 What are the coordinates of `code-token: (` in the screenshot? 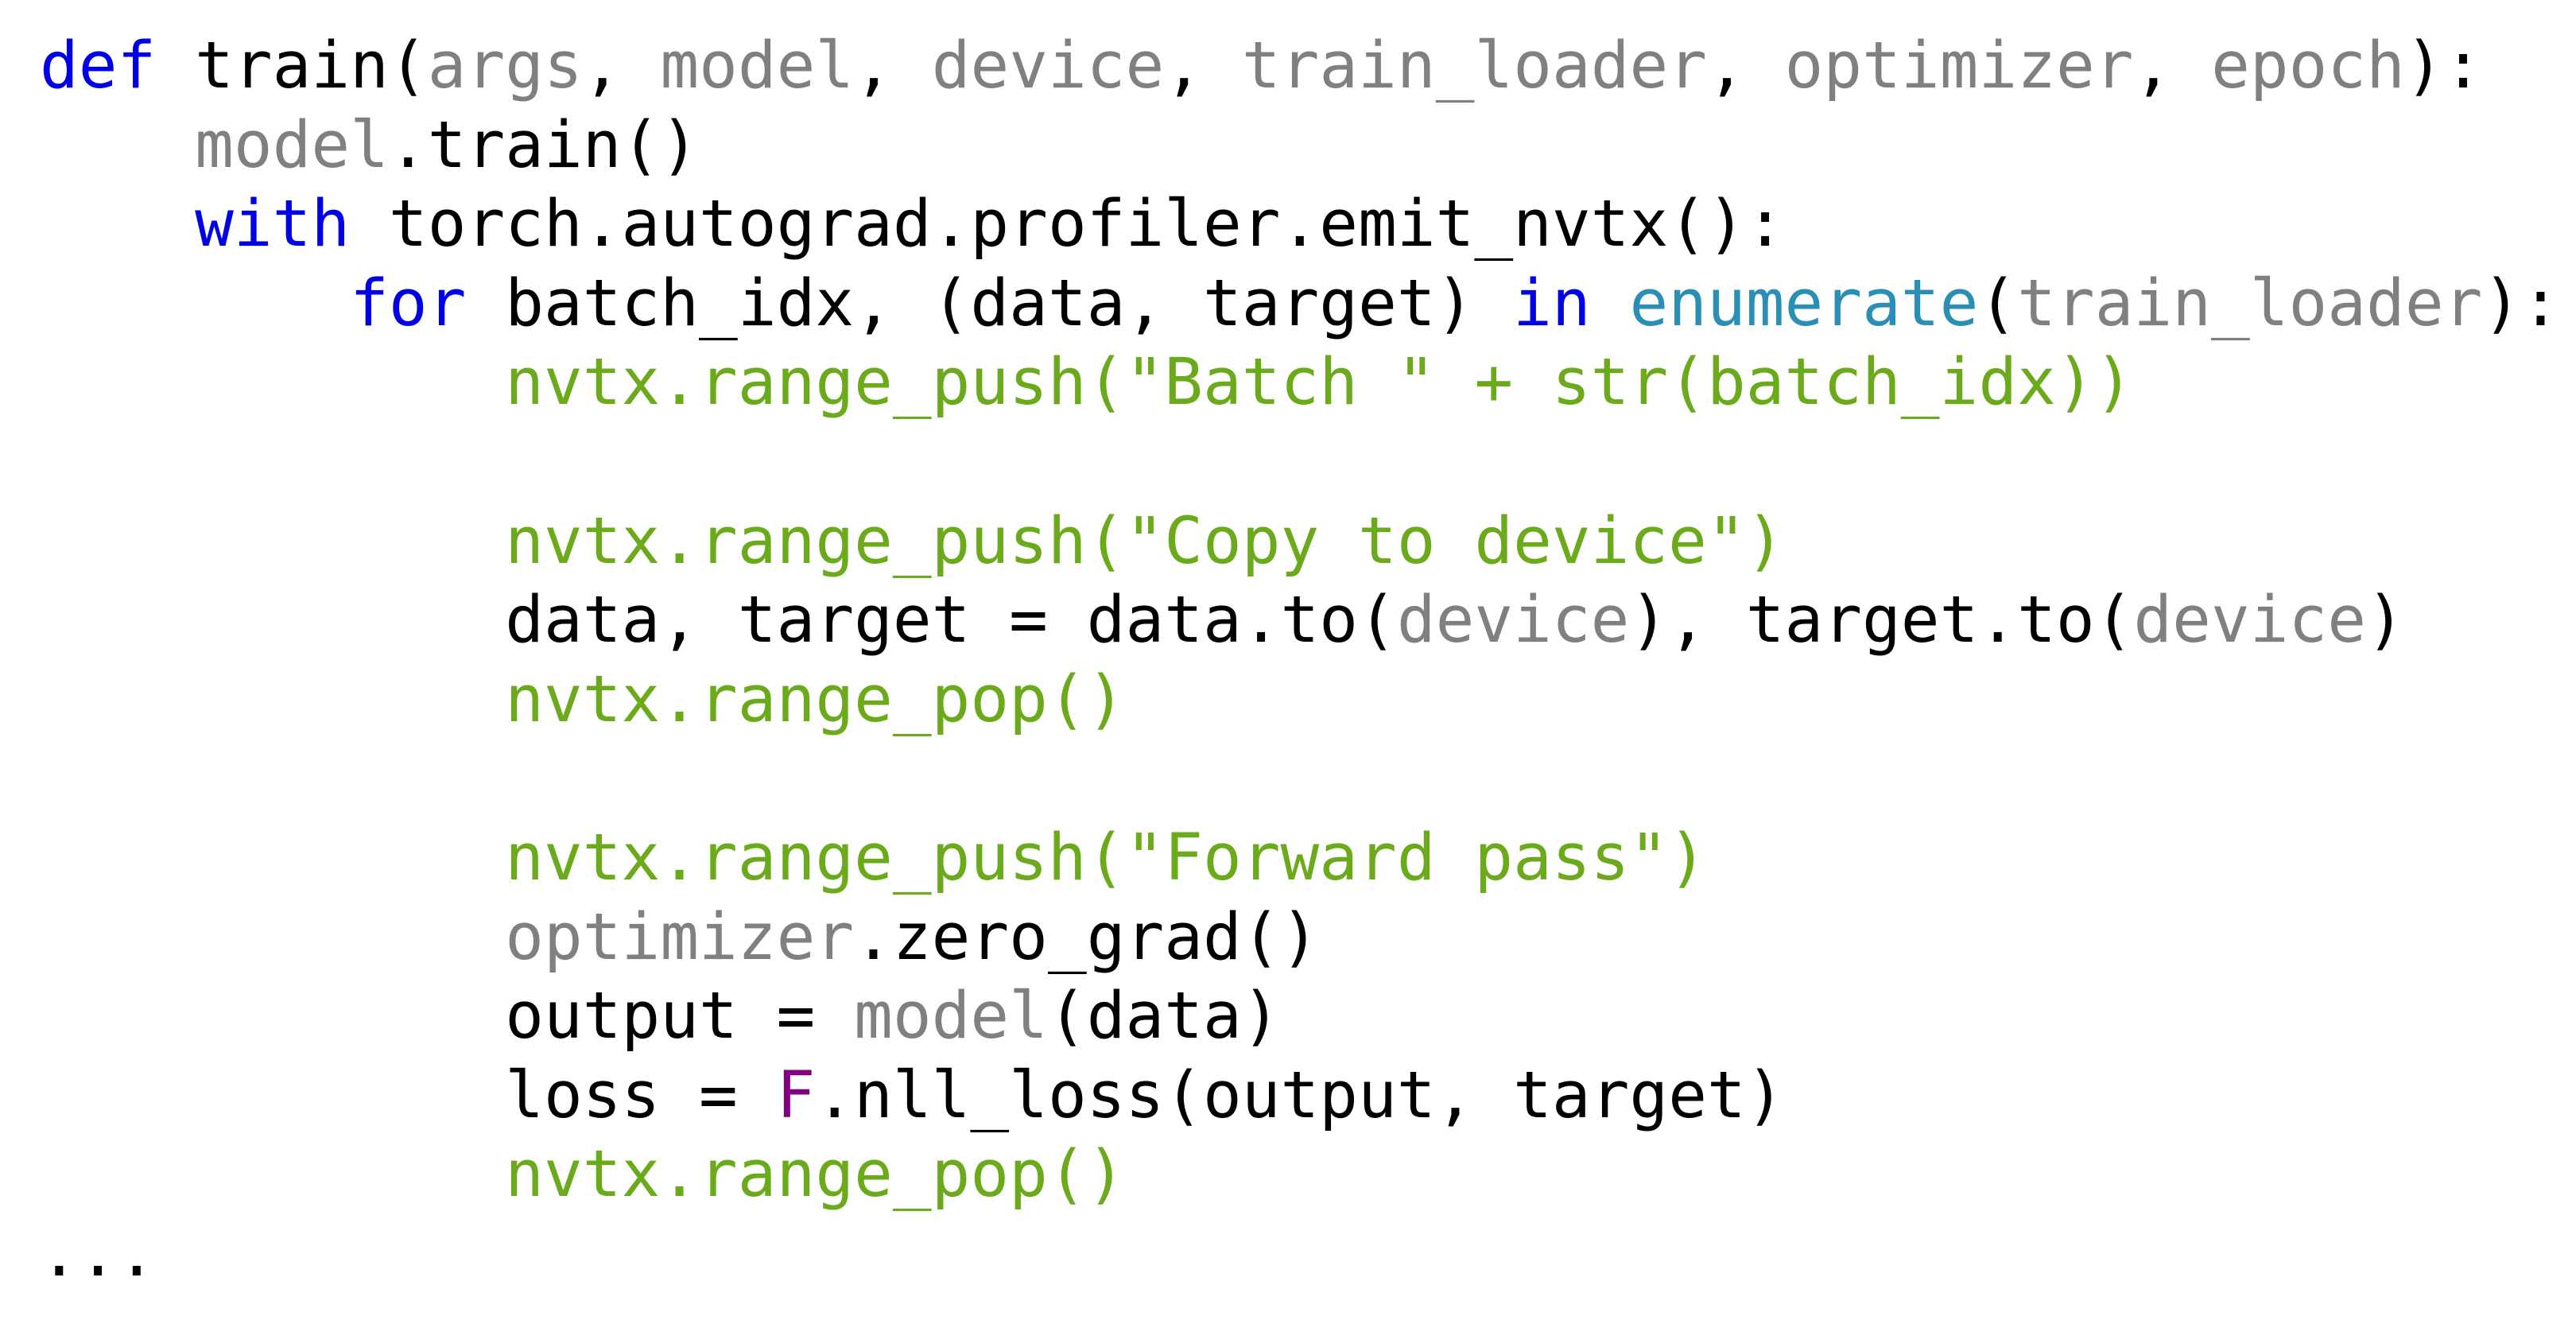 It's located at (1998, 303).